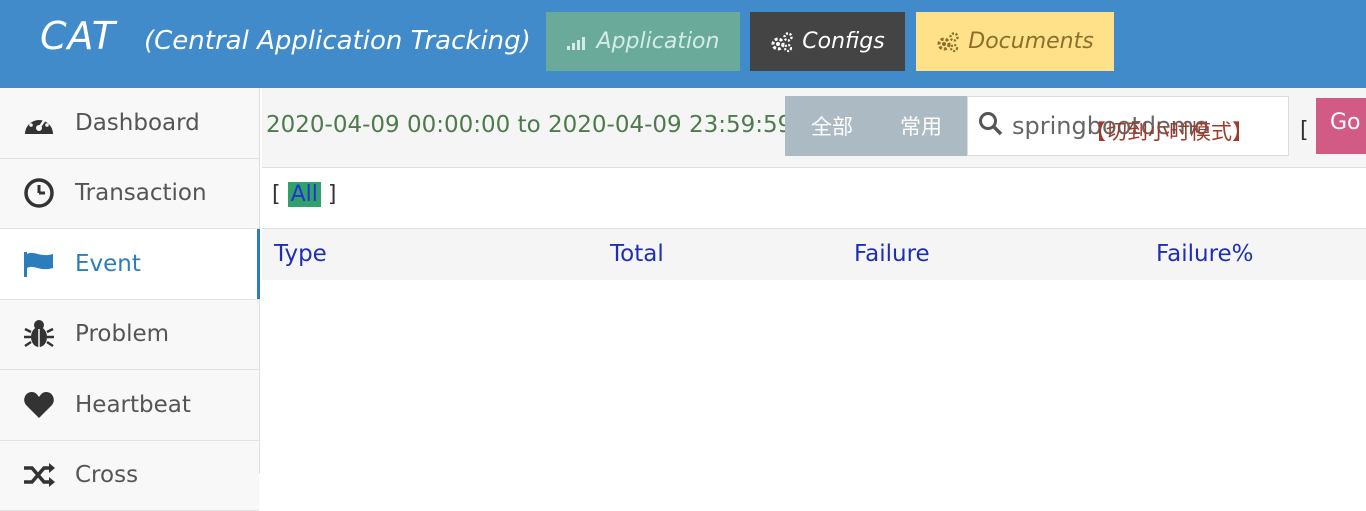 Image resolution: width=1366 pixels, height=511 pixels. Describe the element at coordinates (637, 254) in the screenshot. I see `column-header-total: Total` at that location.